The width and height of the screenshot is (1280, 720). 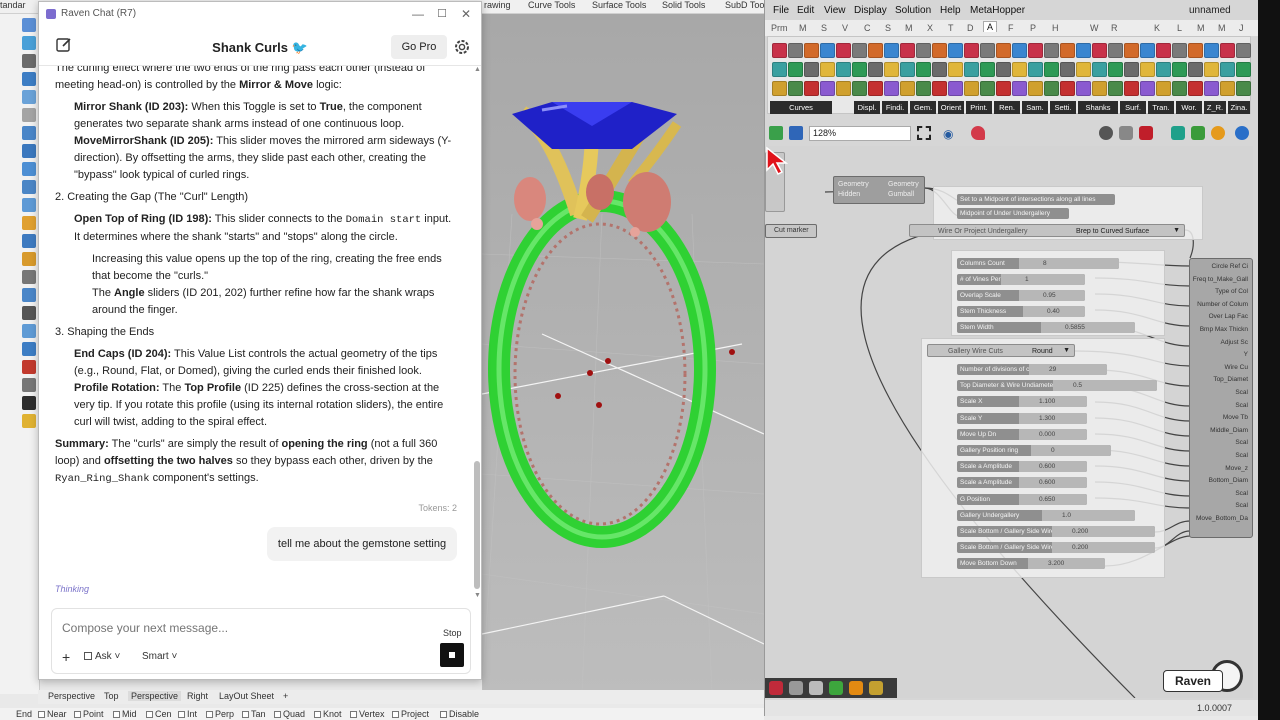 What do you see at coordinates (1241, 28) in the screenshot?
I see `tab-j: J` at bounding box center [1241, 28].